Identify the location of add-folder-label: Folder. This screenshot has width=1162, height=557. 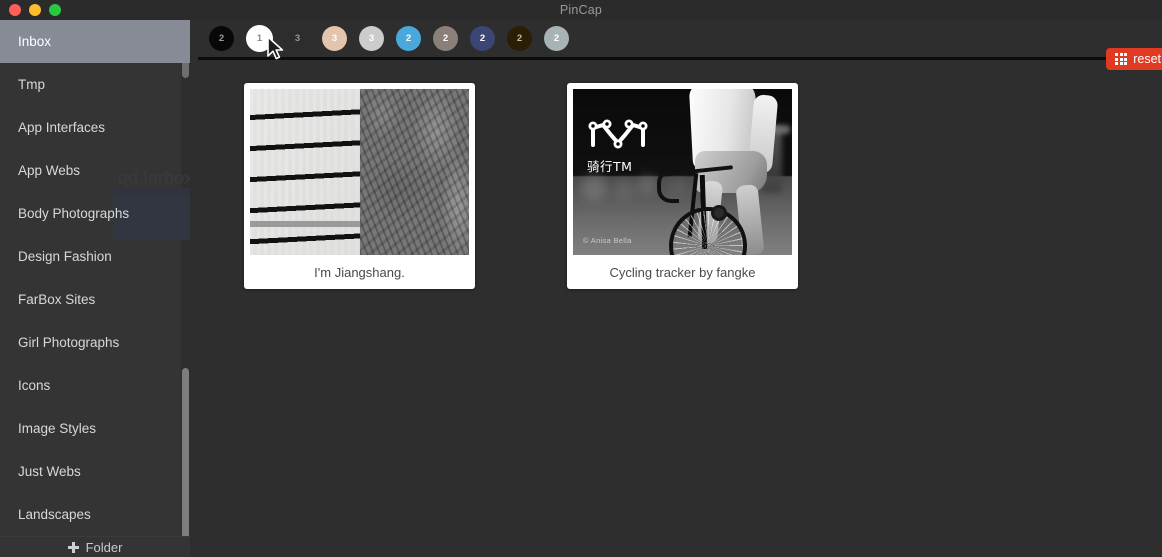
(104, 547).